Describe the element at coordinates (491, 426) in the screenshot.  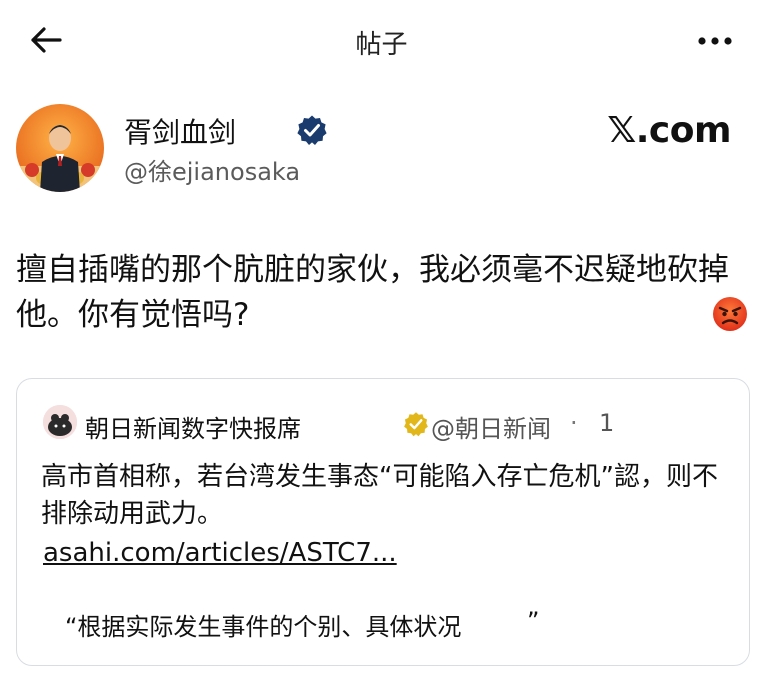
I see `quoted-author-handle: @朝日新闻` at that location.